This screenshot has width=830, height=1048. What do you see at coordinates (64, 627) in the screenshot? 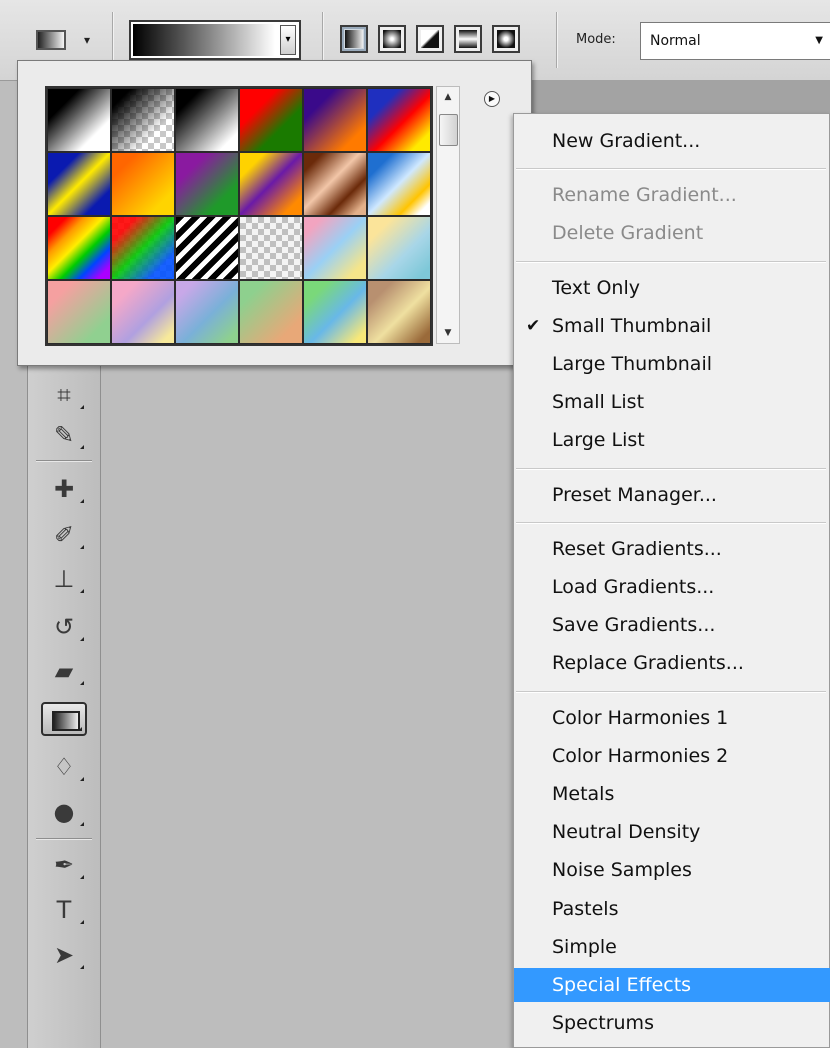
I see `history-brush-tool-icon: ↺` at bounding box center [64, 627].